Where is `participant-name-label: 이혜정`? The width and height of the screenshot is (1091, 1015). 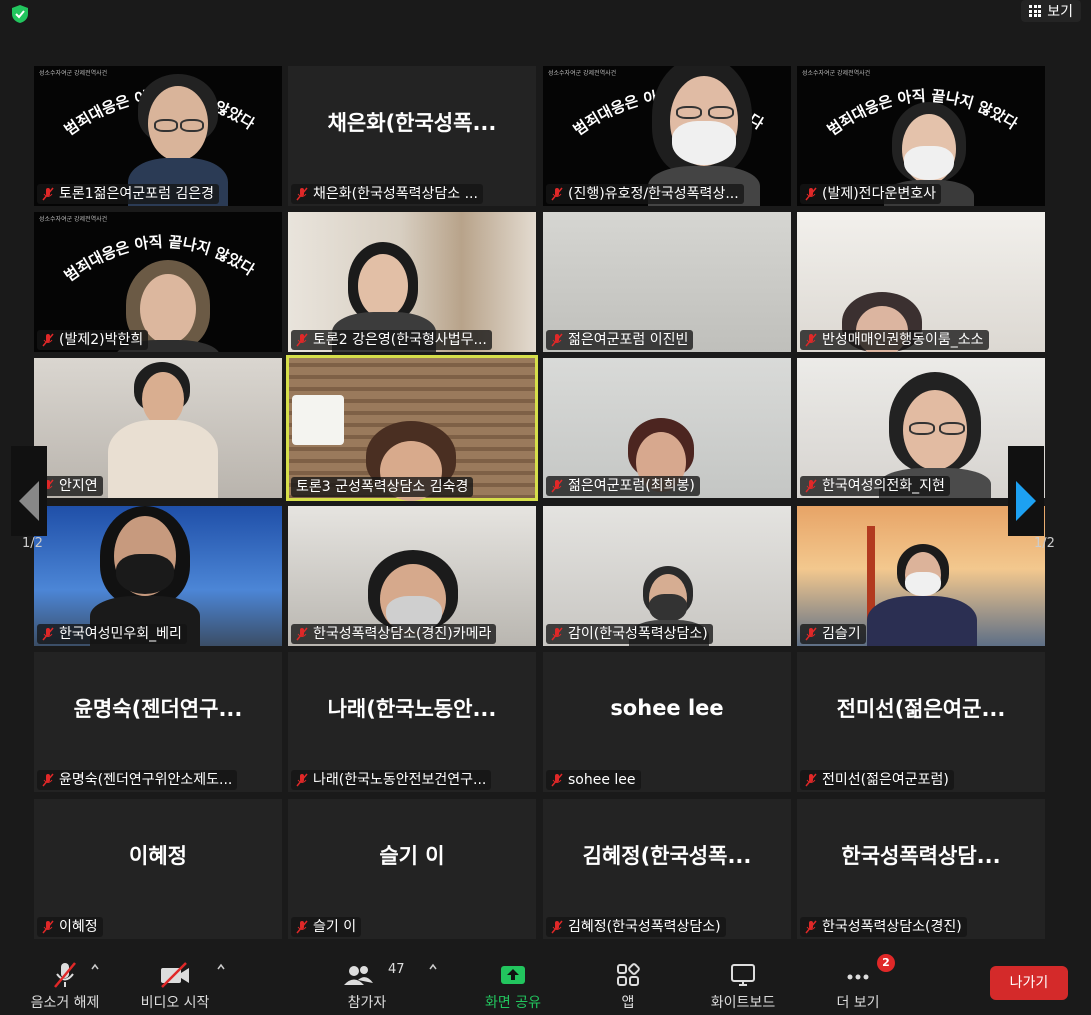 participant-name-label: 이혜정 is located at coordinates (70, 927).